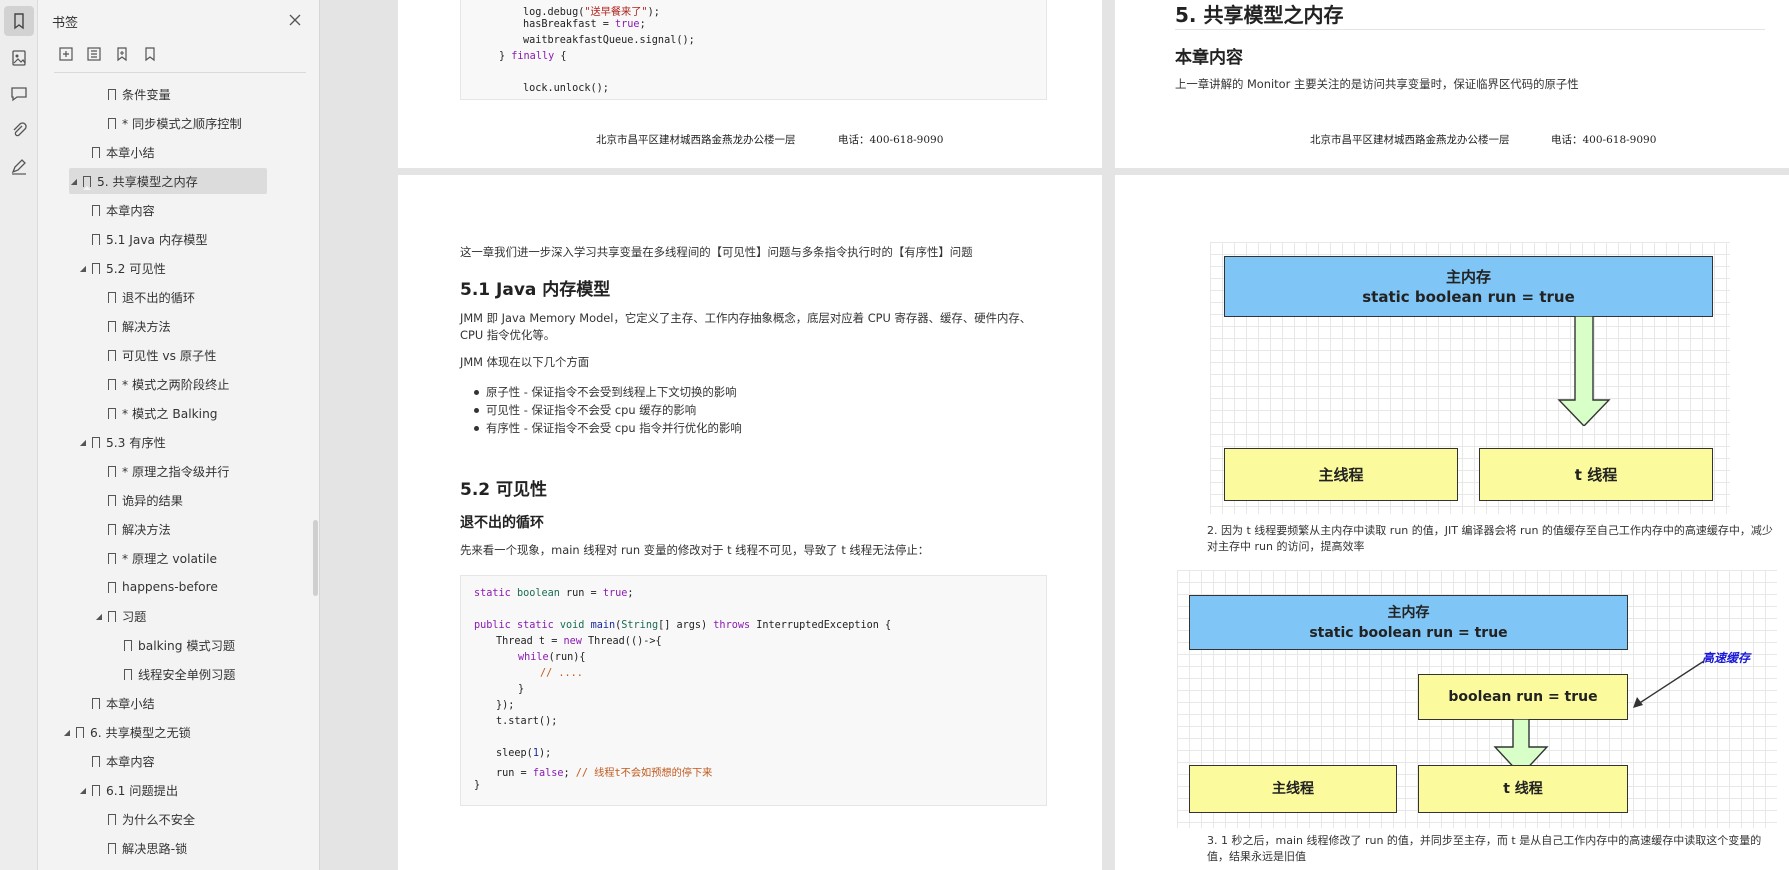 The image size is (1789, 870). I want to click on close-icon, so click(295, 20).